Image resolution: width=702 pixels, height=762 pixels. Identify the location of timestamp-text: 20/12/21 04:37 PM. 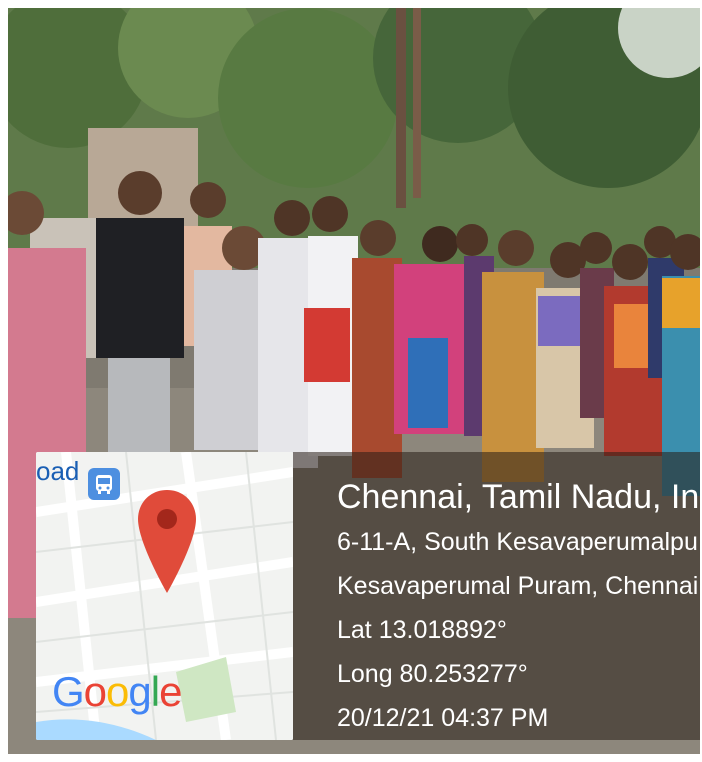
(443, 718).